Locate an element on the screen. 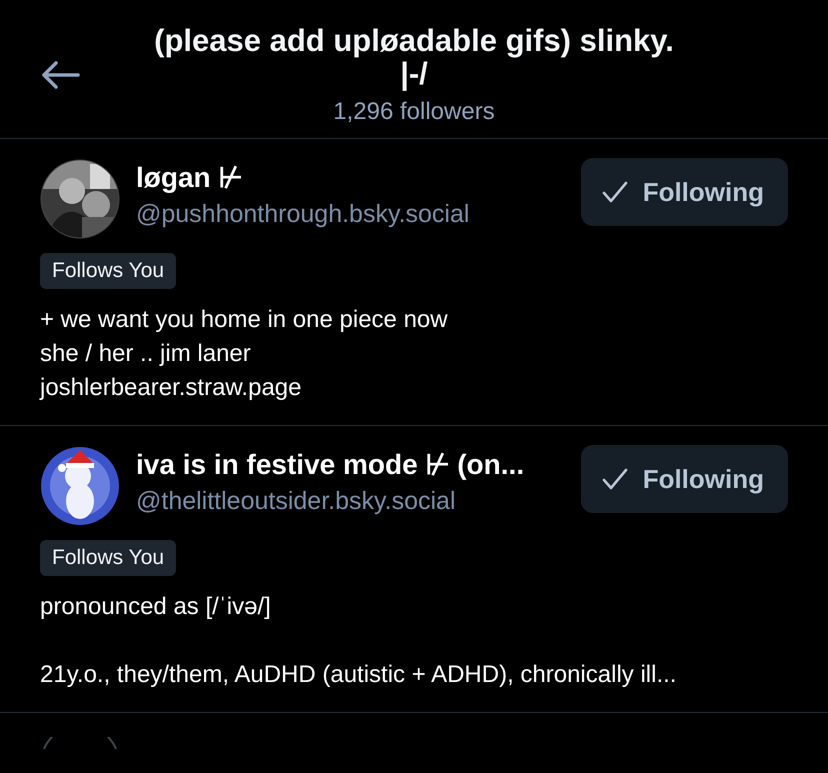 This screenshot has width=828, height=773. page-title: (please add upløadable gifs) slinky. |-/ is located at coordinates (414, 57).